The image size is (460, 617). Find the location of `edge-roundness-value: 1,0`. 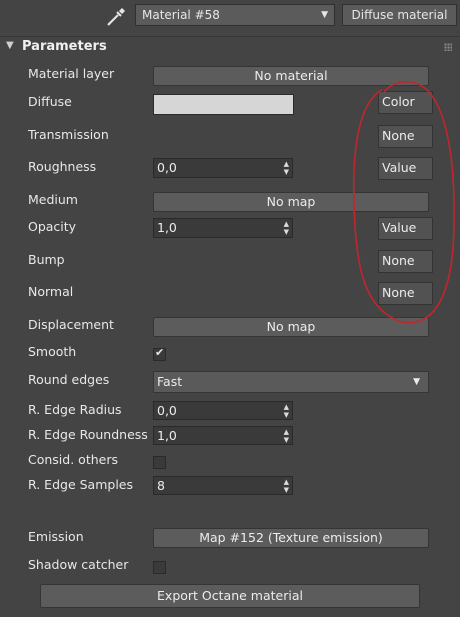

edge-roundness-value: 1,0 is located at coordinates (167, 435).